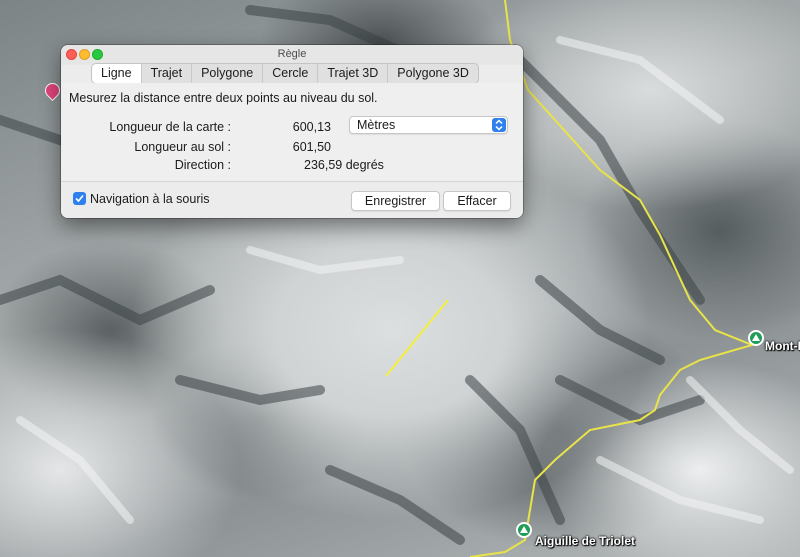  I want to click on tab-cercle: Cercle, so click(289, 73).